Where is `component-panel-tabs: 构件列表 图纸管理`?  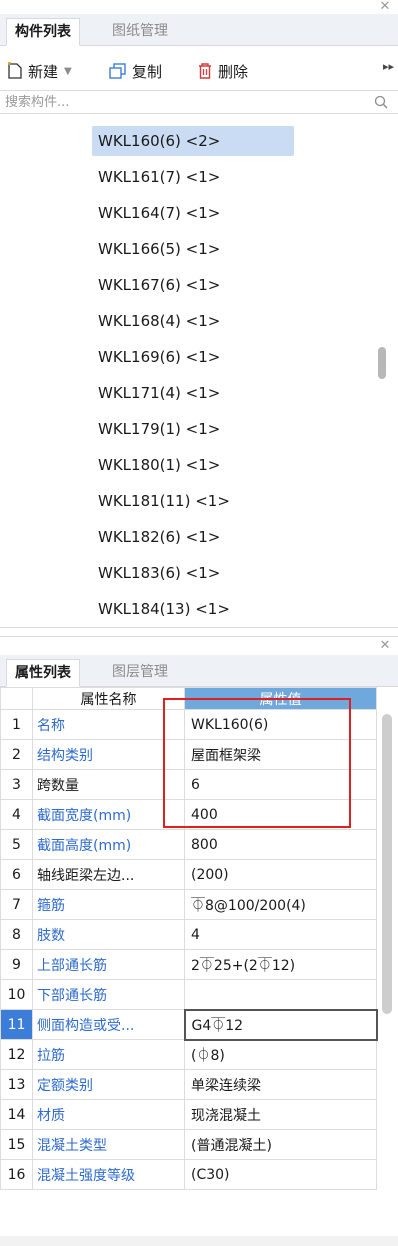
component-panel-tabs: 构件列表 图纸管理 is located at coordinates (199, 30).